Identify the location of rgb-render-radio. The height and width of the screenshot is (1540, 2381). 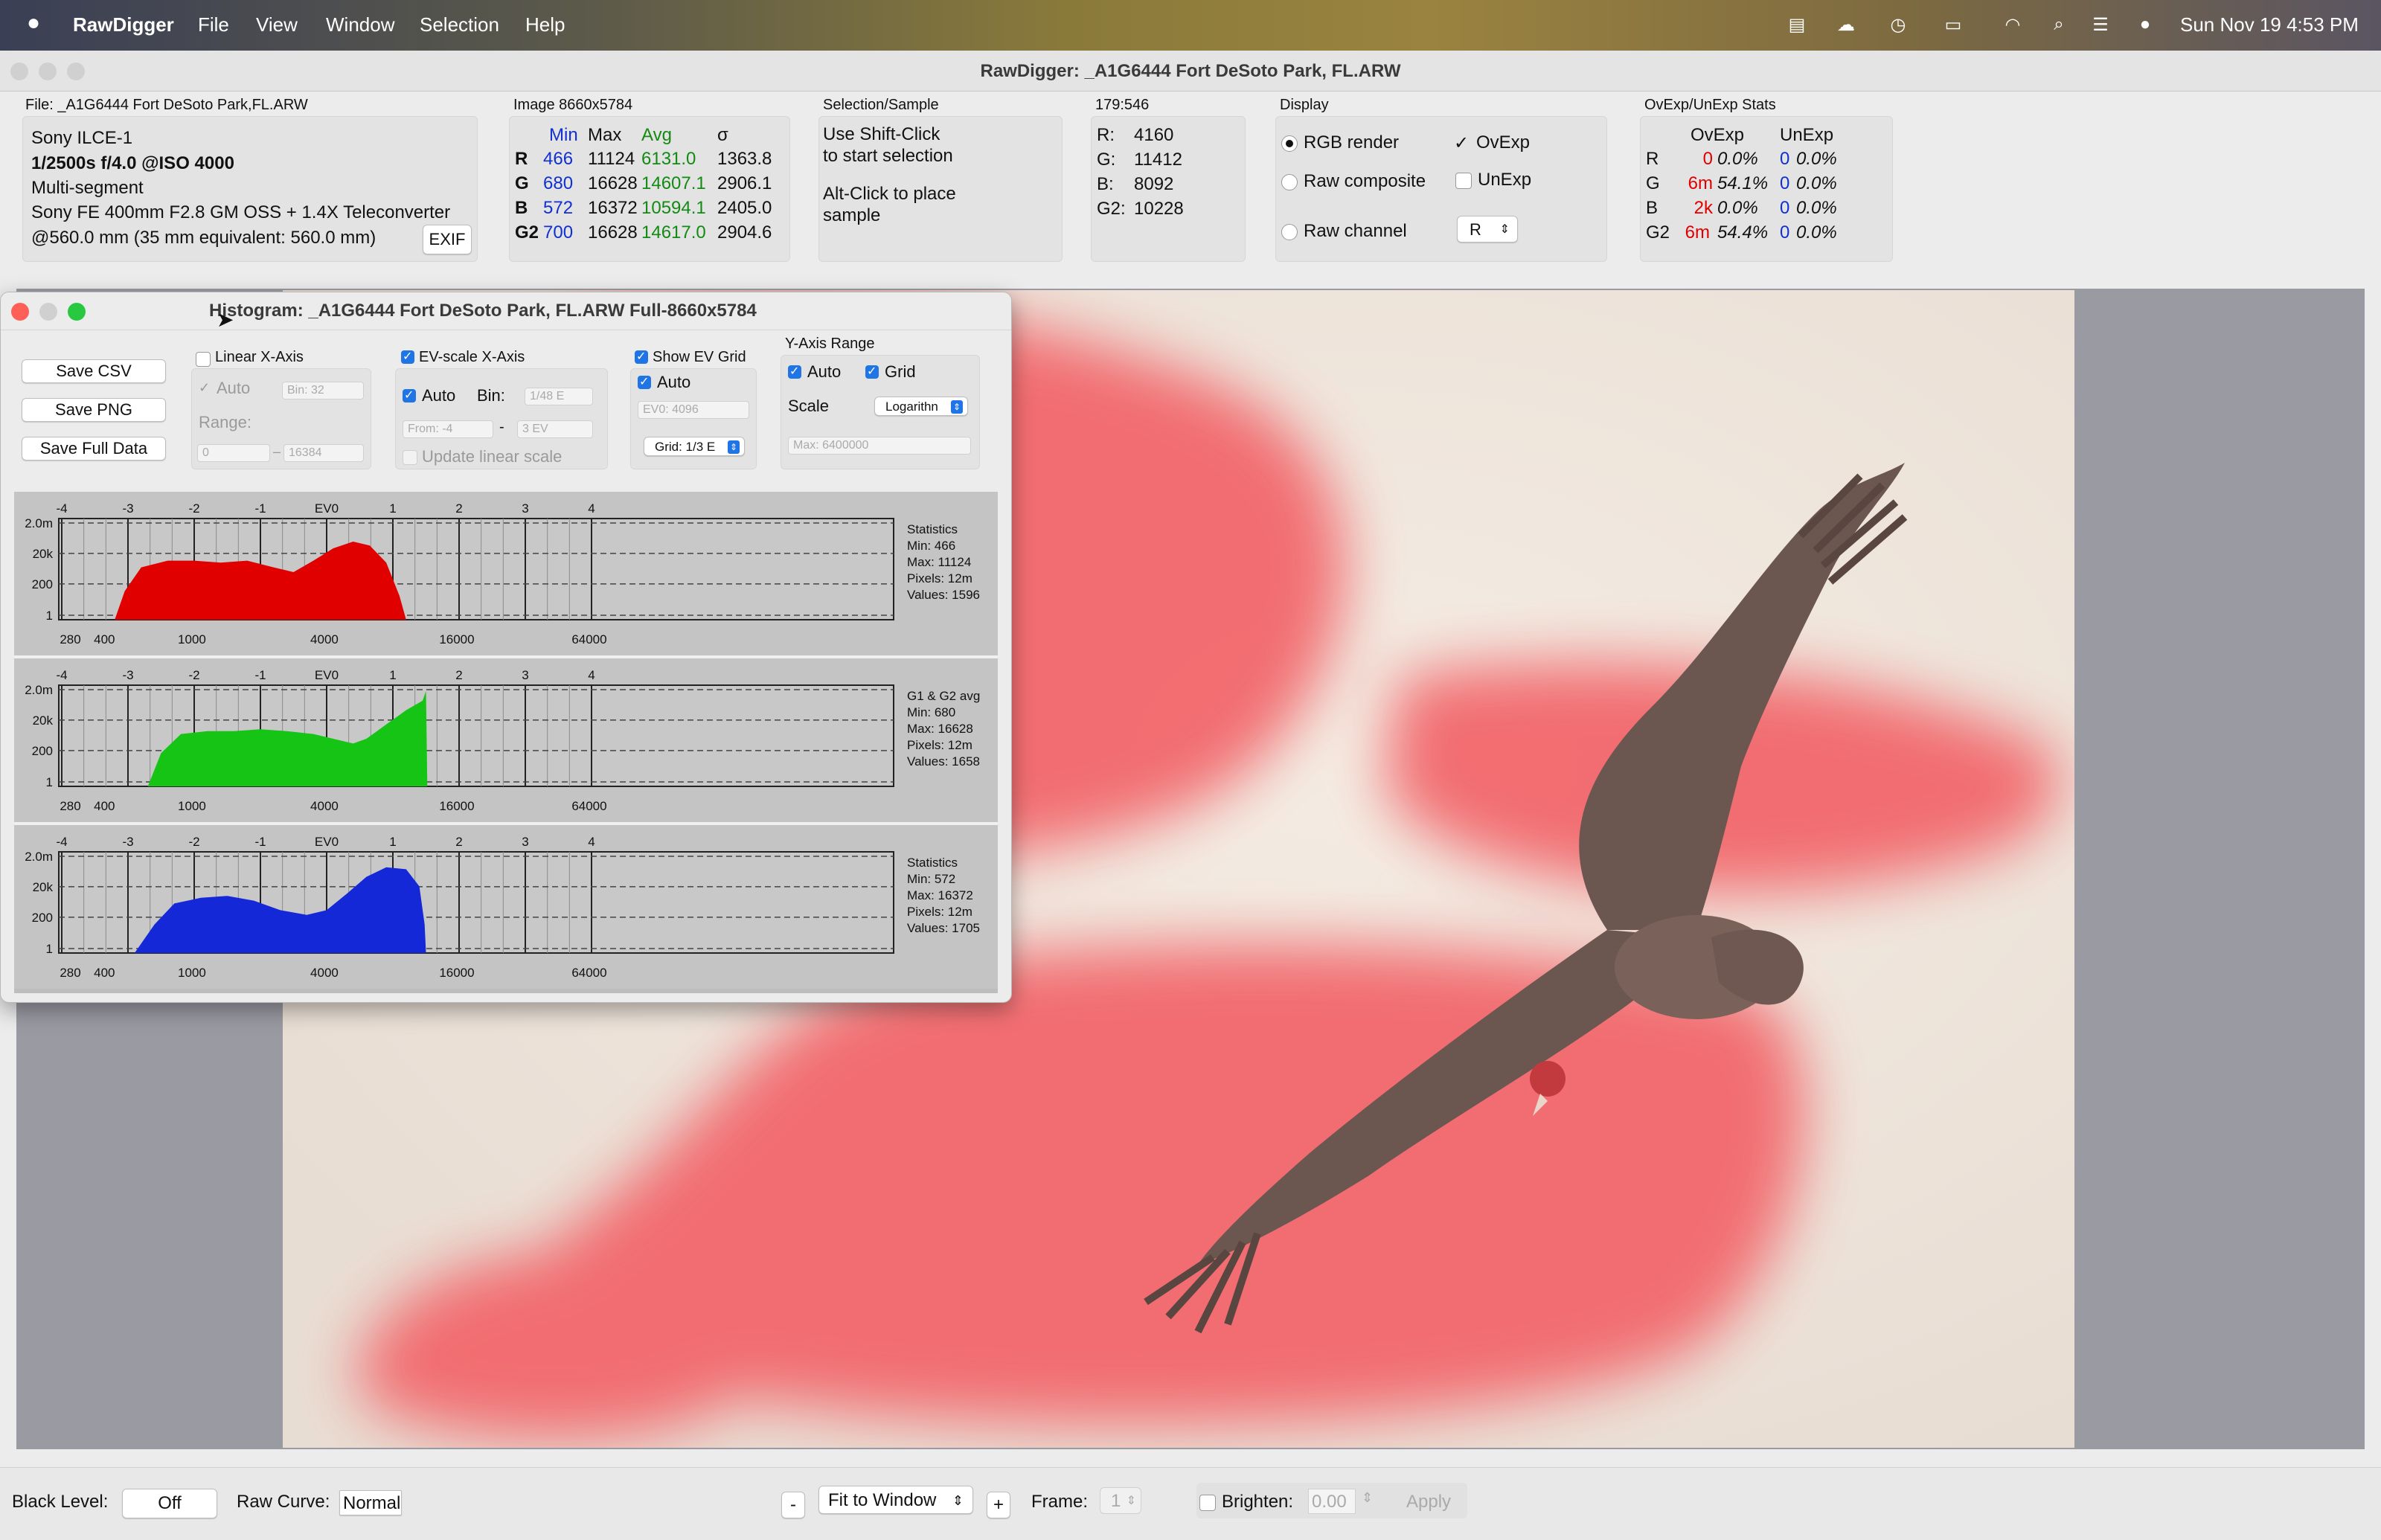
(1289, 143).